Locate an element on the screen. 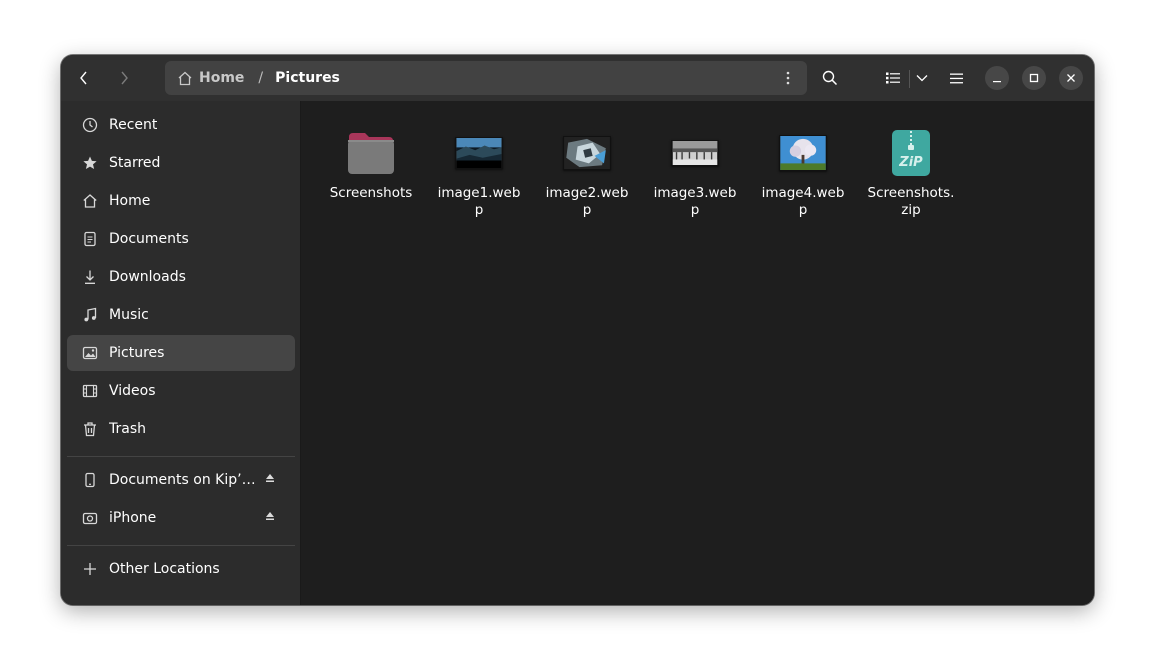 The width and height of the screenshot is (1155, 672). path-menu-button is located at coordinates (788, 78).